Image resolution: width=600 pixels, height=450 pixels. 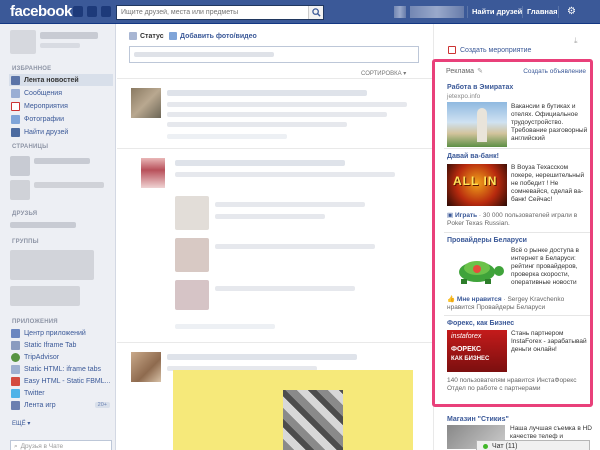 What do you see at coordinates (69, 35) in the screenshot?
I see `profile-name` at bounding box center [69, 35].